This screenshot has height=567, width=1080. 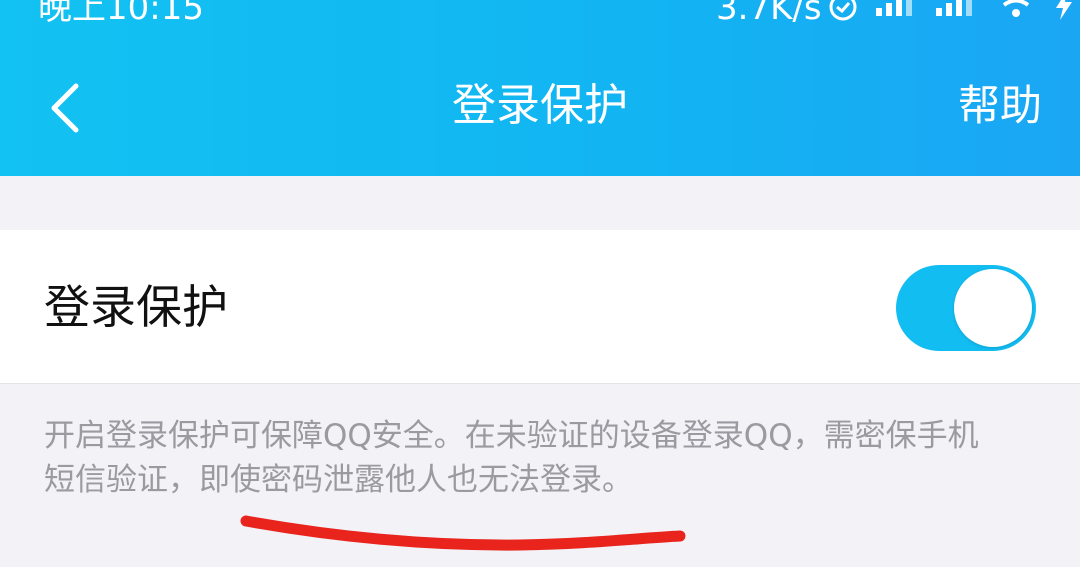 What do you see at coordinates (121, 14) in the screenshot?
I see `status-time: 晚上10:15` at bounding box center [121, 14].